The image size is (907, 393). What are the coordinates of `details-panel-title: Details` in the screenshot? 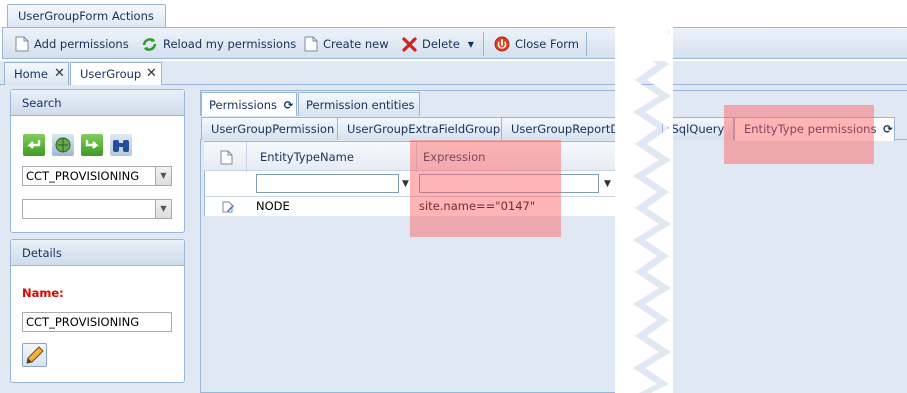 It's located at (97, 253).